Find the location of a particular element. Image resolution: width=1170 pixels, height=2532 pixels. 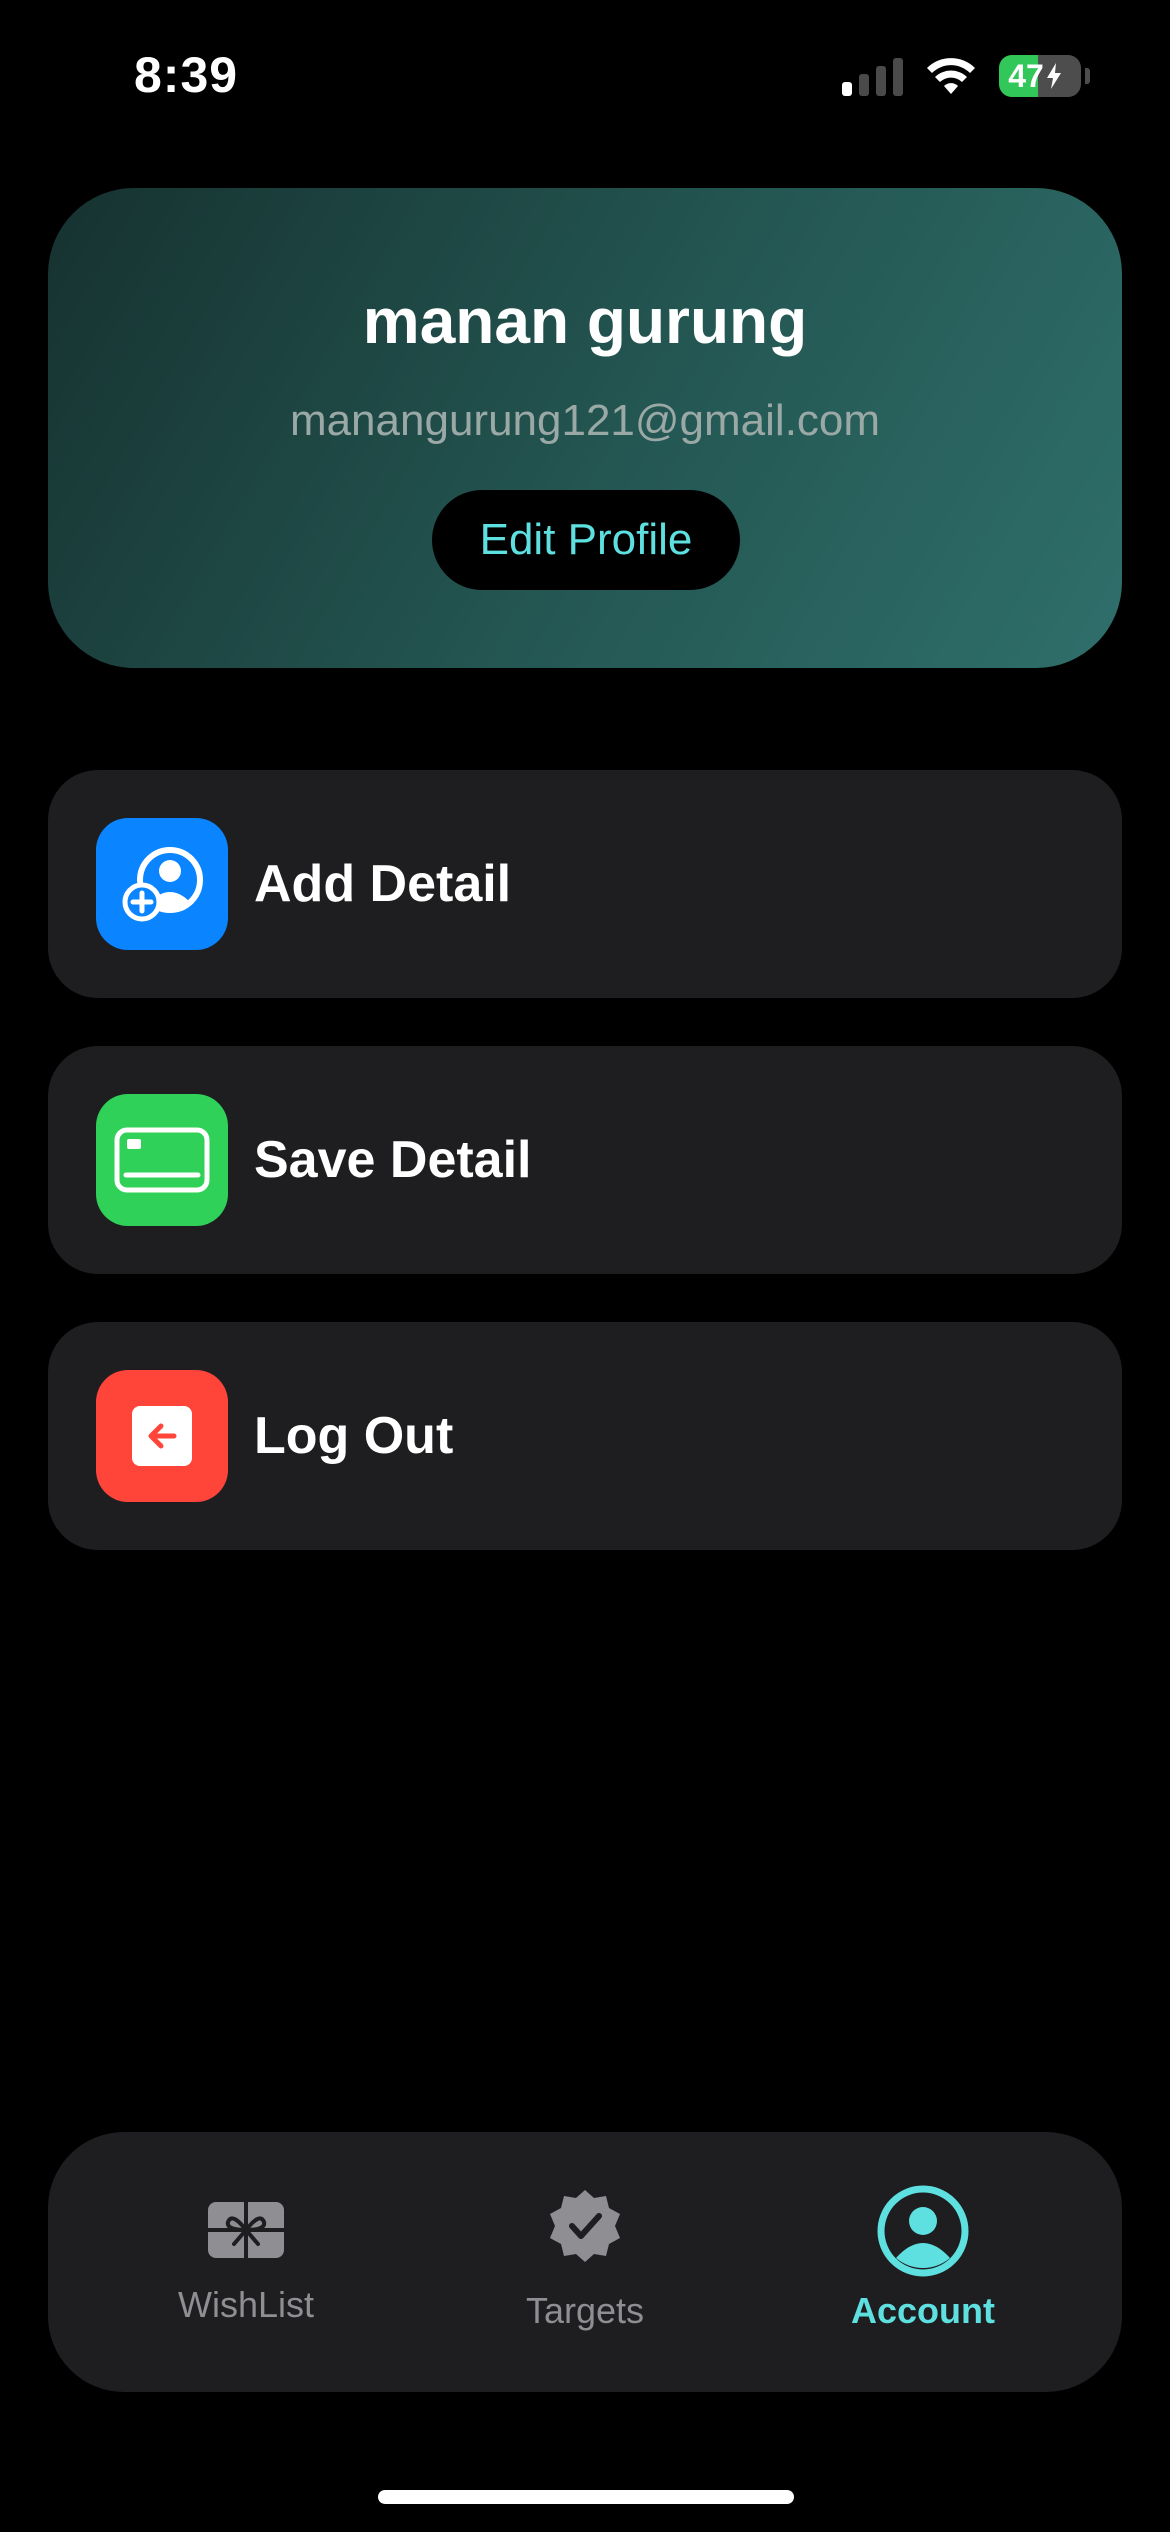

status-indicators: 47 is located at coordinates (966, 76).